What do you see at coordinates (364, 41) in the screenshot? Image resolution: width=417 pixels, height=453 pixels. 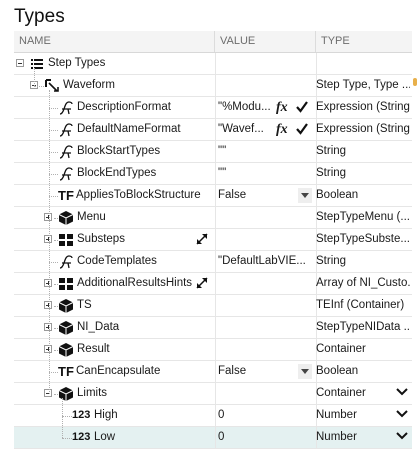 I see `column-header-type: TYPE` at bounding box center [364, 41].